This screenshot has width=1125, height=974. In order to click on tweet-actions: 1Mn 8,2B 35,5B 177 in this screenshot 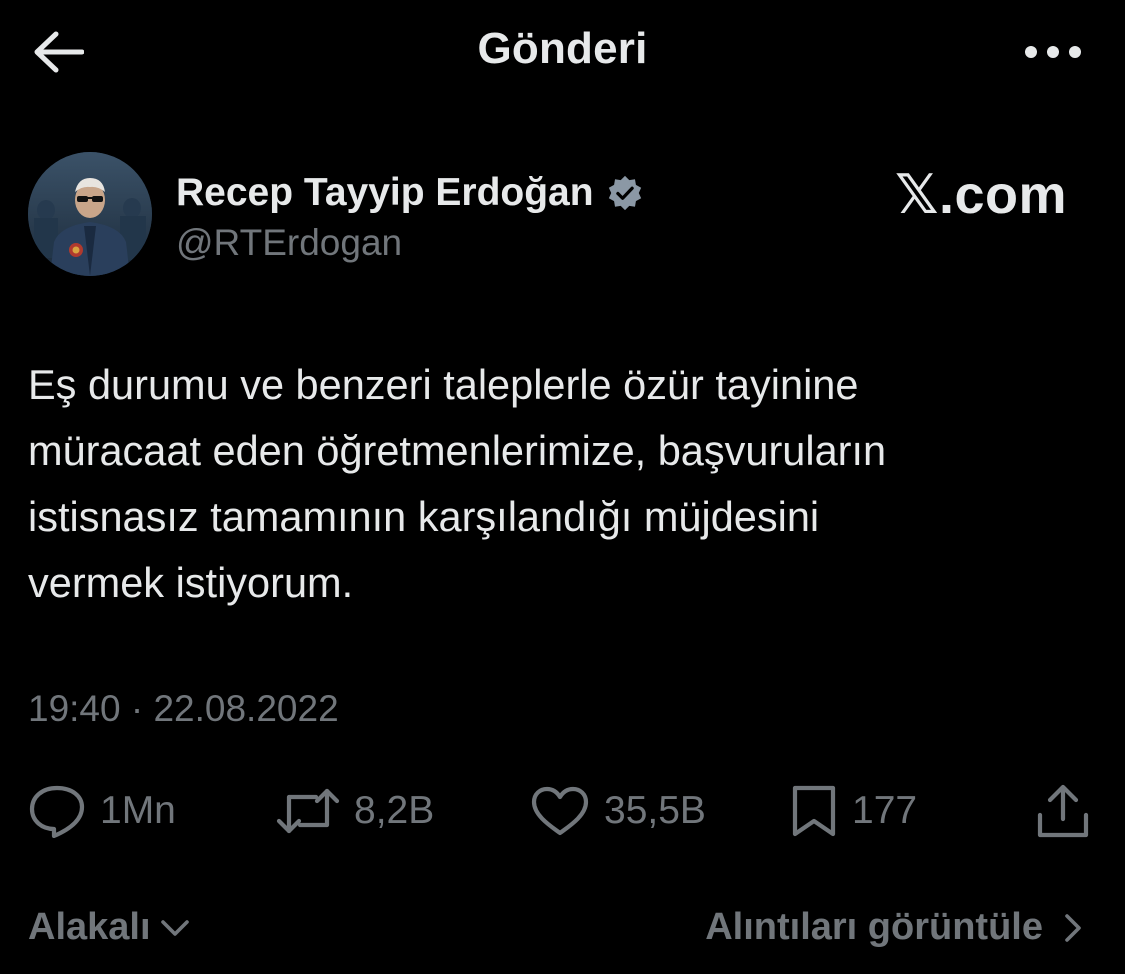, I will do `click(563, 811)`.